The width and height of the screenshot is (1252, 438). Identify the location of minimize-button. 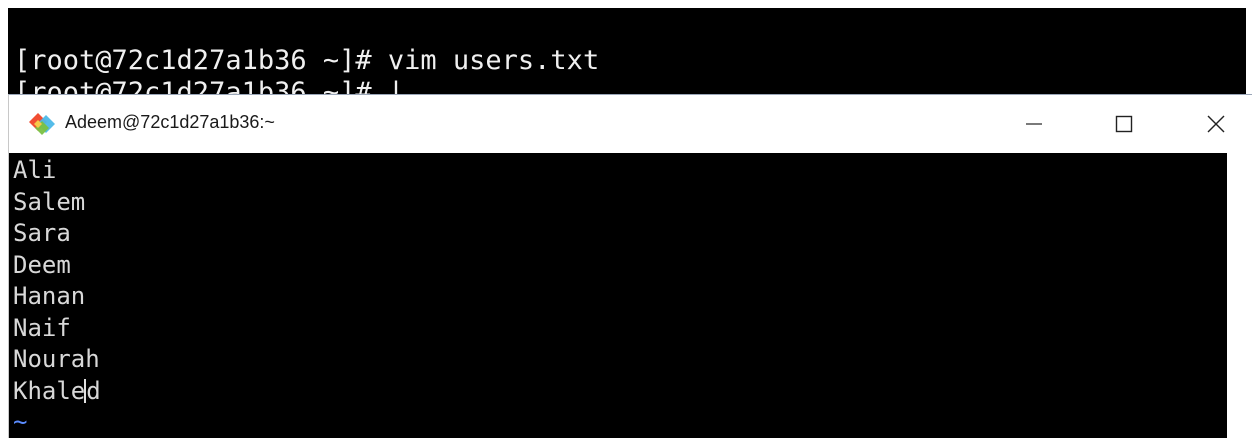
(1034, 124).